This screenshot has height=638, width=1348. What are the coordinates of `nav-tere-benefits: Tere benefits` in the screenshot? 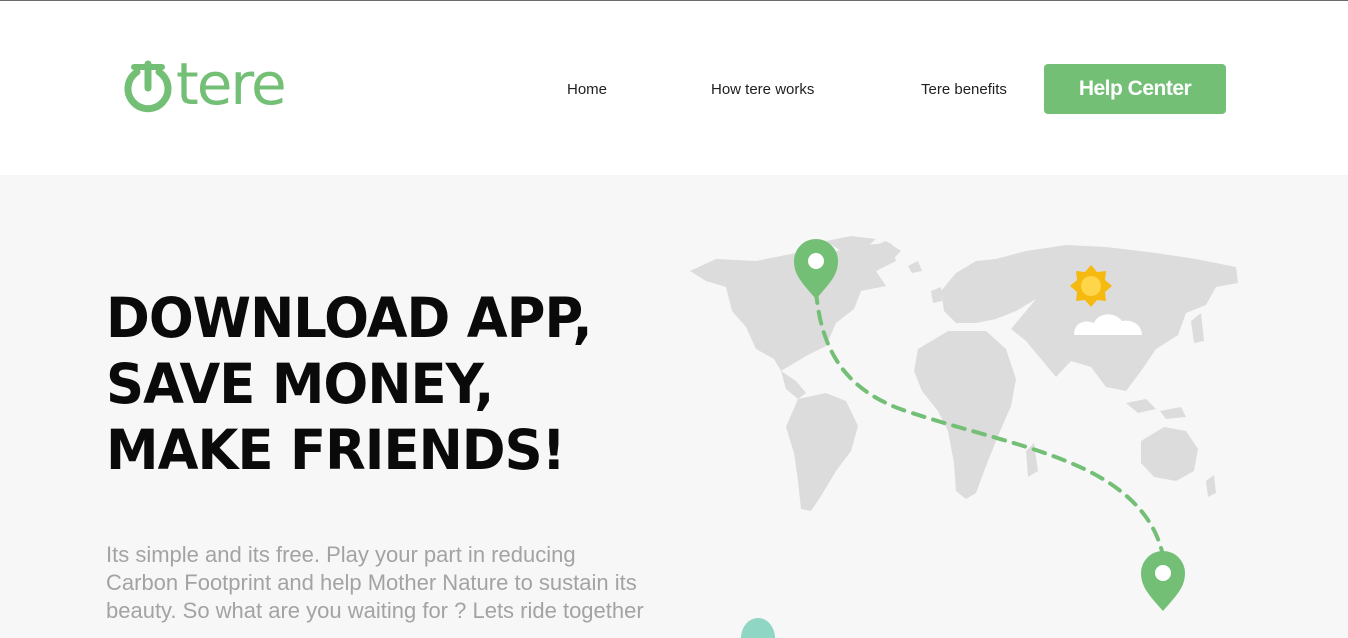 It's located at (964, 89).